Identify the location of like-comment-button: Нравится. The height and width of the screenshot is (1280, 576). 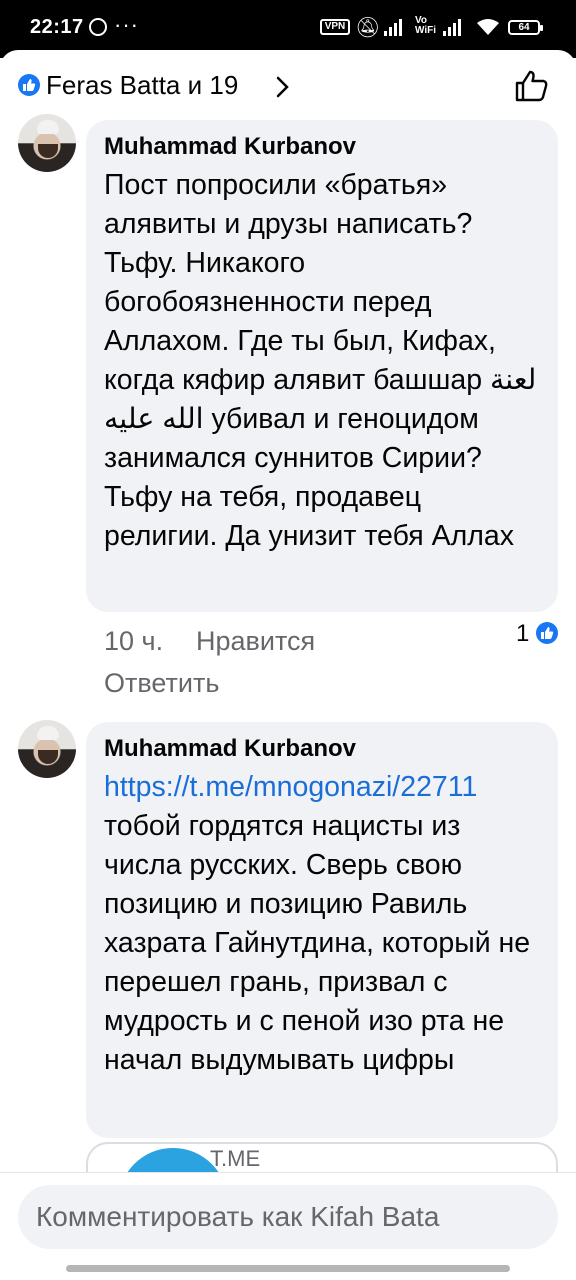
(255, 641).